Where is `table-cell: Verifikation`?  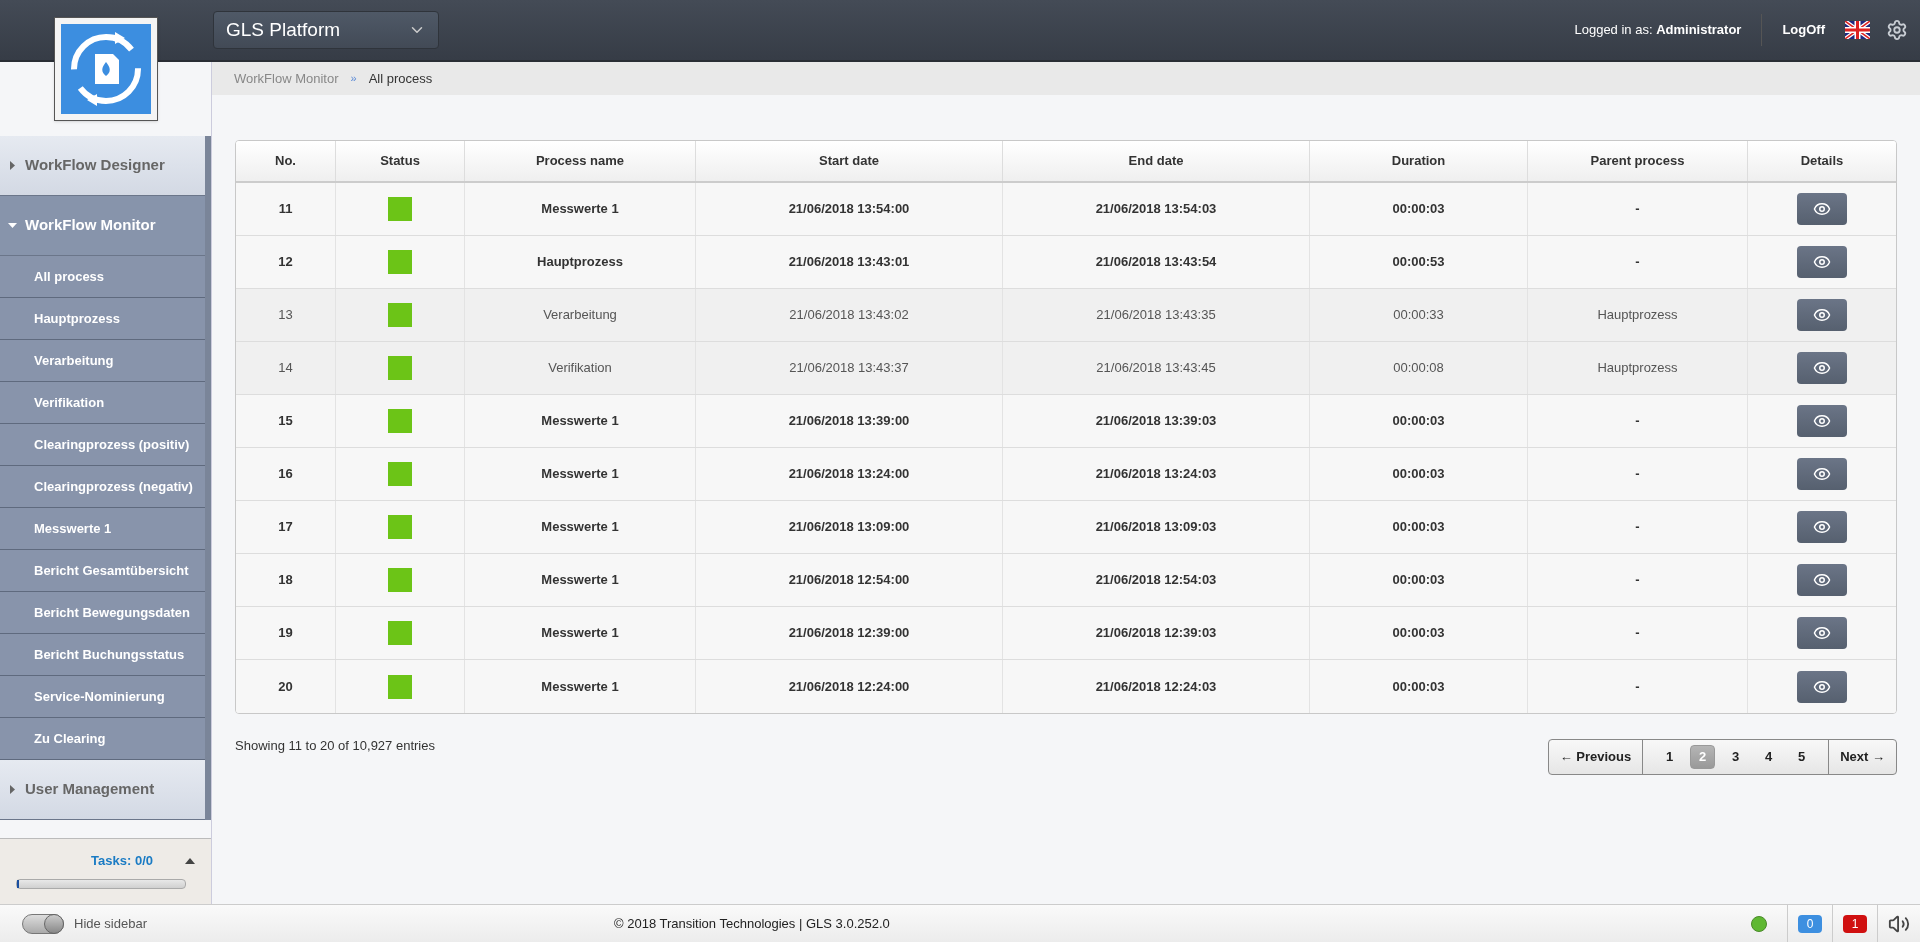
table-cell: Verifikation is located at coordinates (580, 368).